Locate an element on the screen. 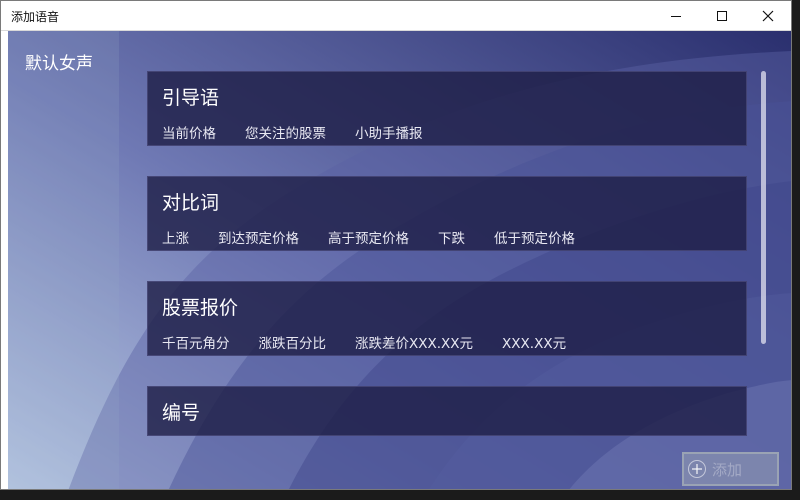 This screenshot has height=500, width=800. chip-row: 当前价格 您关注的股票 小助手播报 is located at coordinates (292, 132).